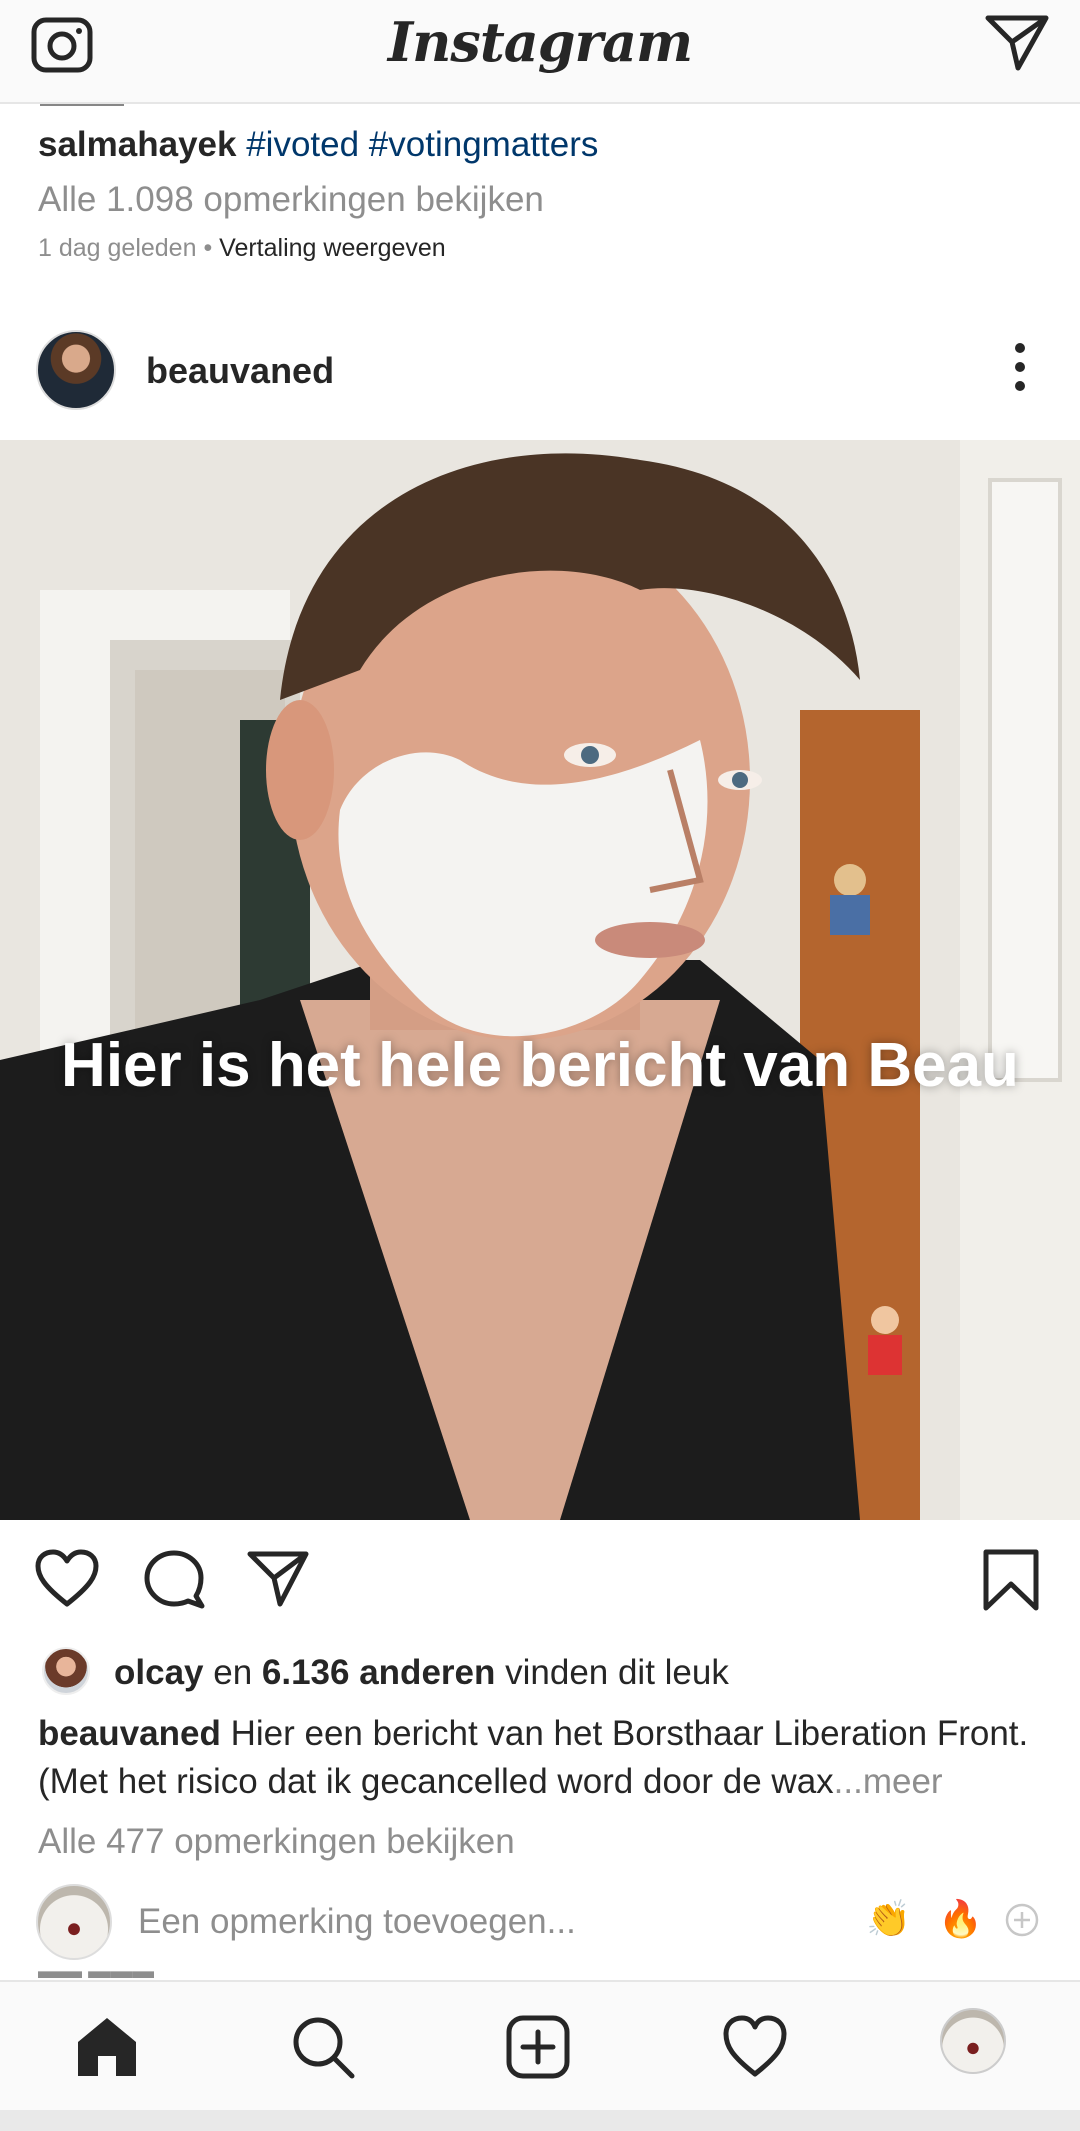 This screenshot has height=2131, width=1080. I want to click on system-bar, so click(540, 2120).